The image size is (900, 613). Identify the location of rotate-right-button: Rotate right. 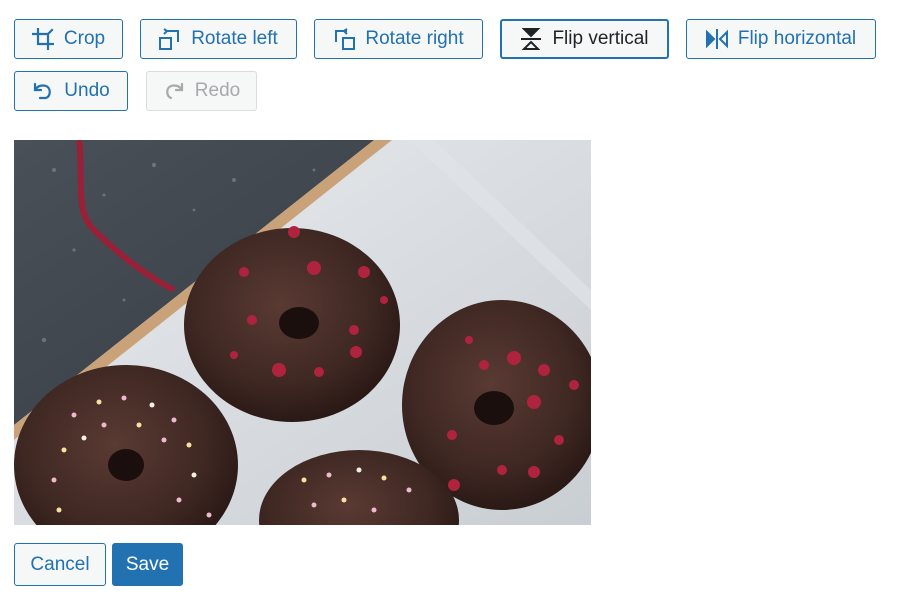
(398, 39).